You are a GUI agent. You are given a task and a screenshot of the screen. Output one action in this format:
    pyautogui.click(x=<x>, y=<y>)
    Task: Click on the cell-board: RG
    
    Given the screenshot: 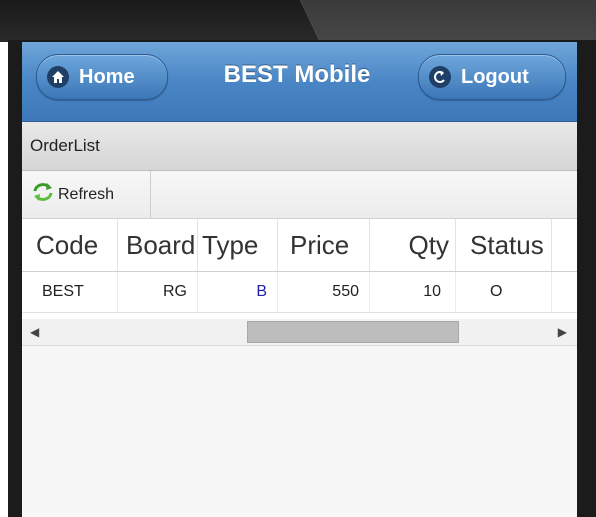 What is the action you would take?
    pyautogui.click(x=158, y=292)
    